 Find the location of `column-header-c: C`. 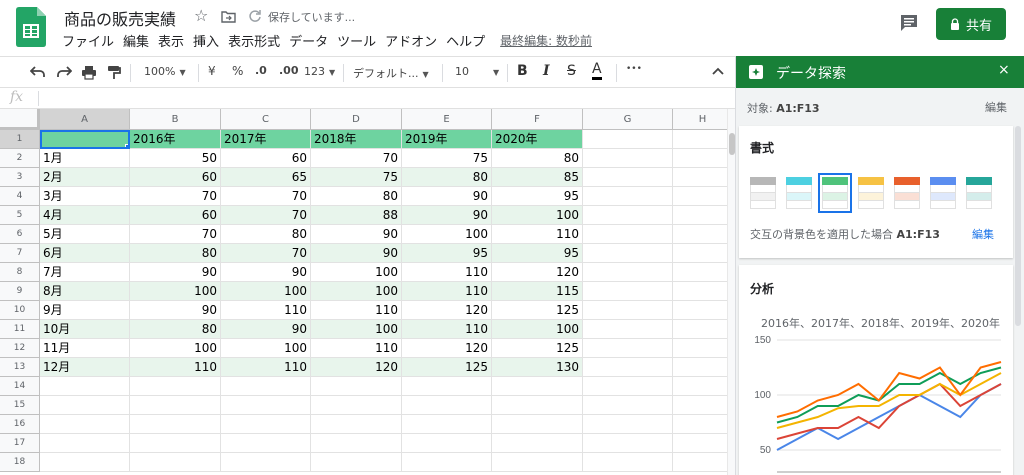

column-header-c: C is located at coordinates (266, 119).